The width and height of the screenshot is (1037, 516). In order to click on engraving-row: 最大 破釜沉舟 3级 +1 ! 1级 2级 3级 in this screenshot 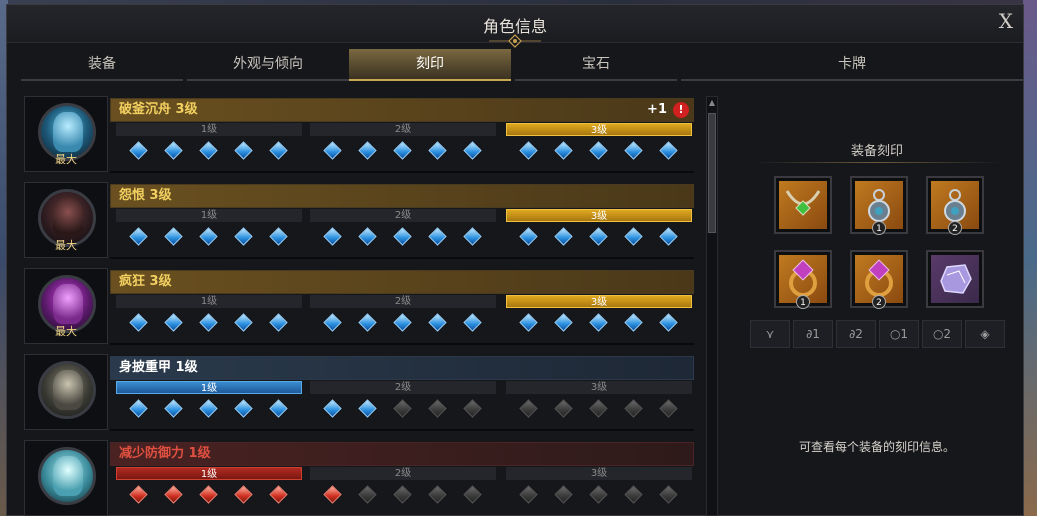, I will do `click(358, 133)`.